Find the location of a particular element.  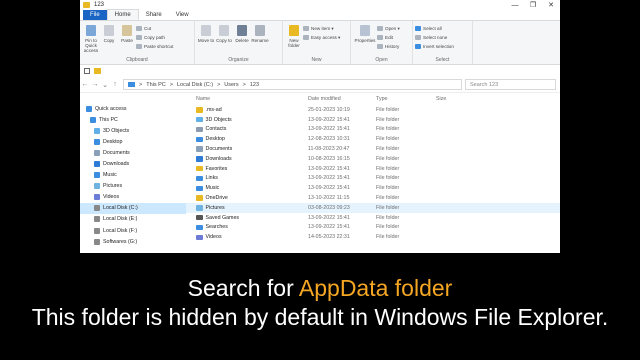

table-row: Pictures 03-08-2023 09:23 File folder is located at coordinates (373, 207).